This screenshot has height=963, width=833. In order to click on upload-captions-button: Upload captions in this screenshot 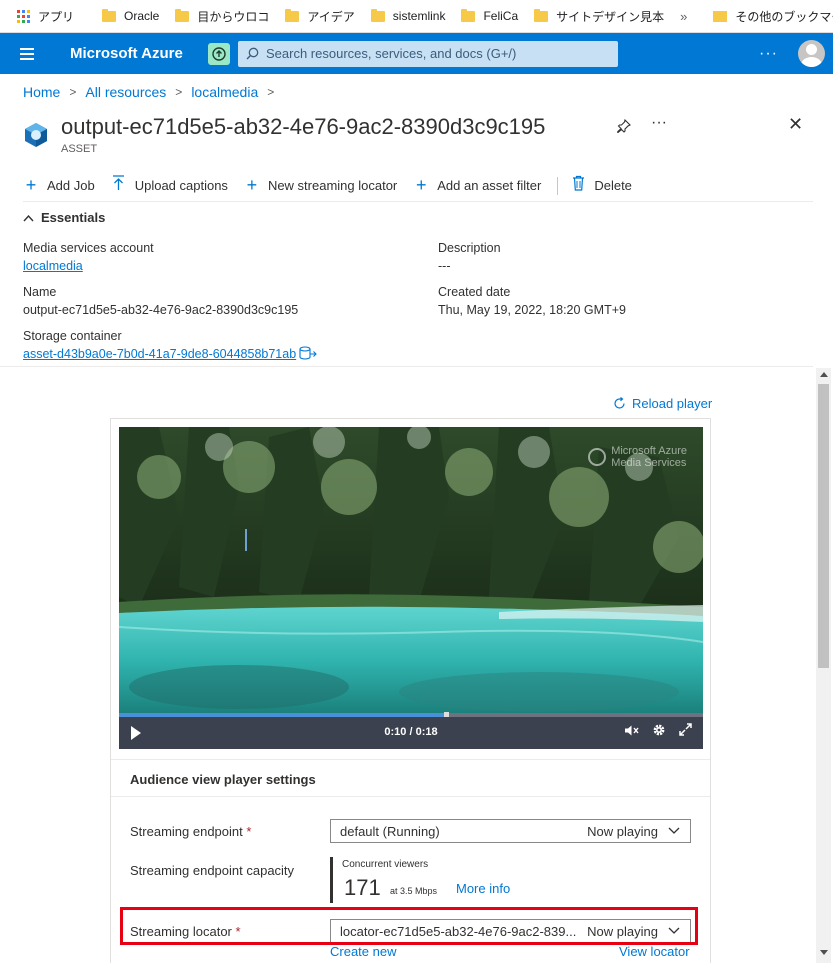, I will do `click(169, 185)`.